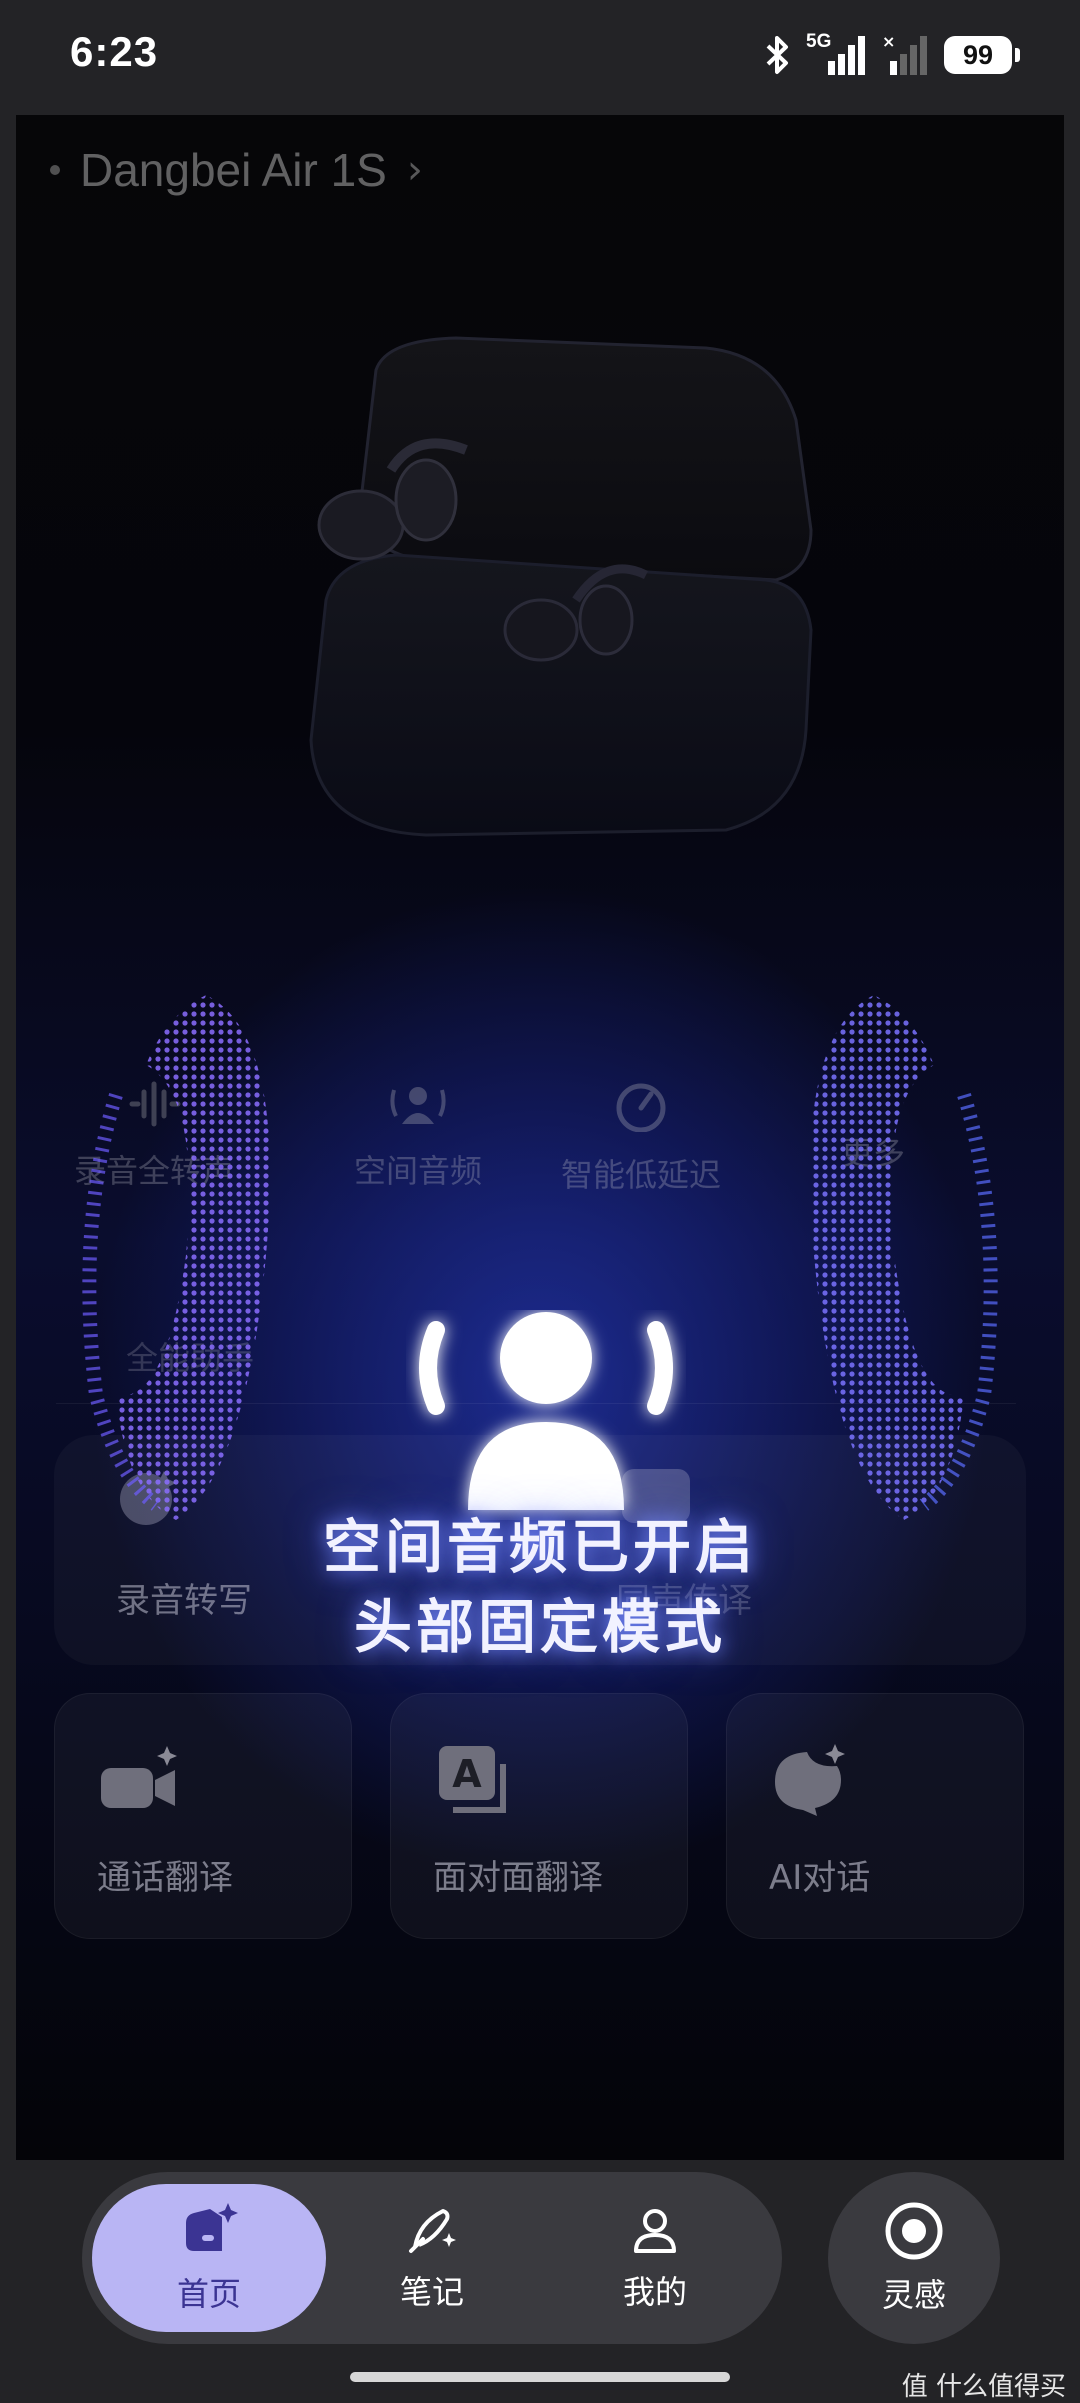  I want to click on status-time: 6:23, so click(114, 51).